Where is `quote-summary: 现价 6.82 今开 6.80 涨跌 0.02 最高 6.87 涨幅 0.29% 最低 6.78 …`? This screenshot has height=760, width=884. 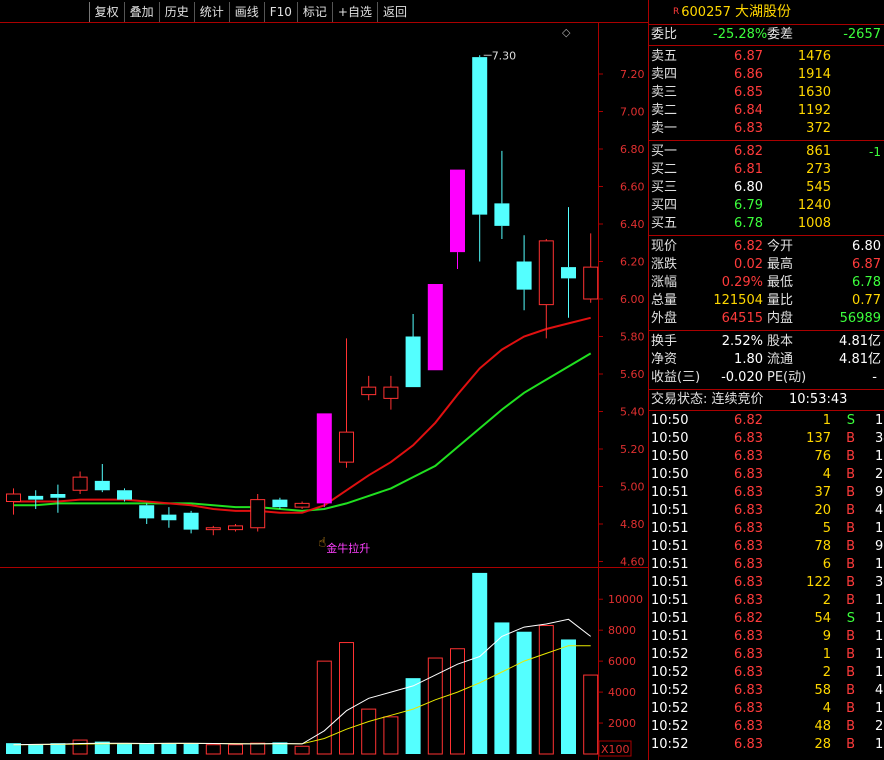
quote-summary: 现价 6.82 今开 6.80 涨跌 0.02 最高 6.87 涨幅 0.29% 最低 6.78 … is located at coordinates (766, 281).